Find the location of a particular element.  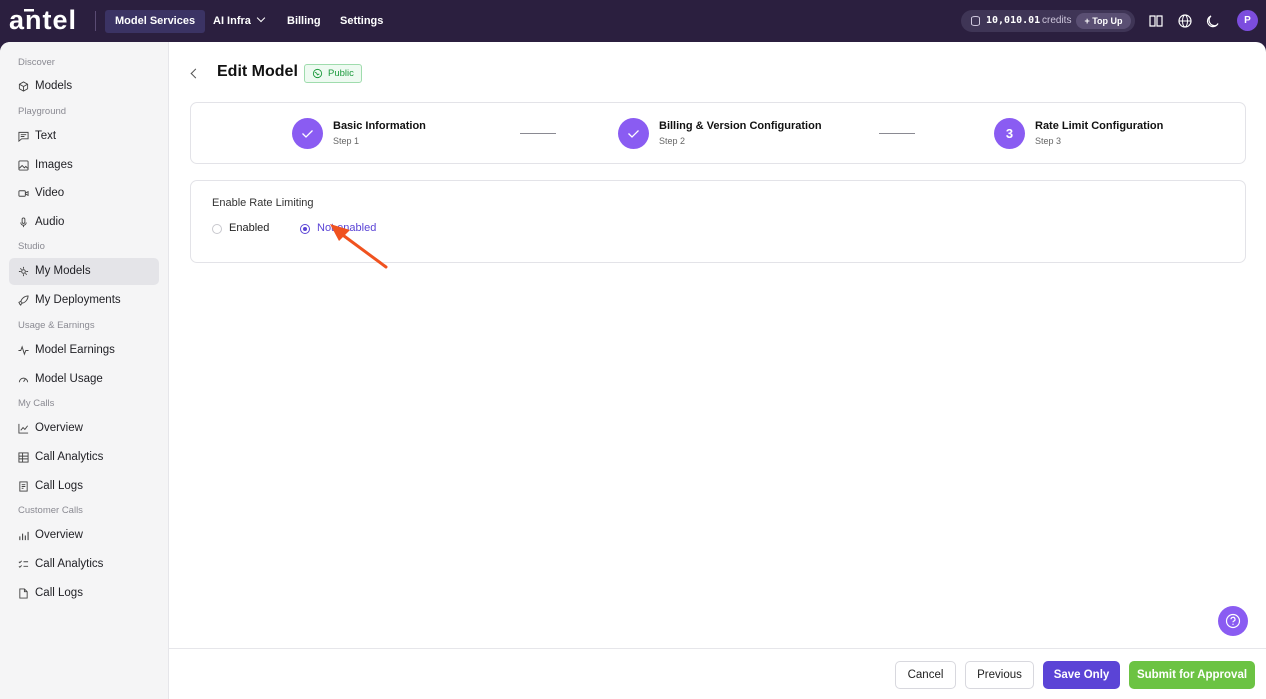

radio-not-enabled-label: Not enabled is located at coordinates (346, 228).